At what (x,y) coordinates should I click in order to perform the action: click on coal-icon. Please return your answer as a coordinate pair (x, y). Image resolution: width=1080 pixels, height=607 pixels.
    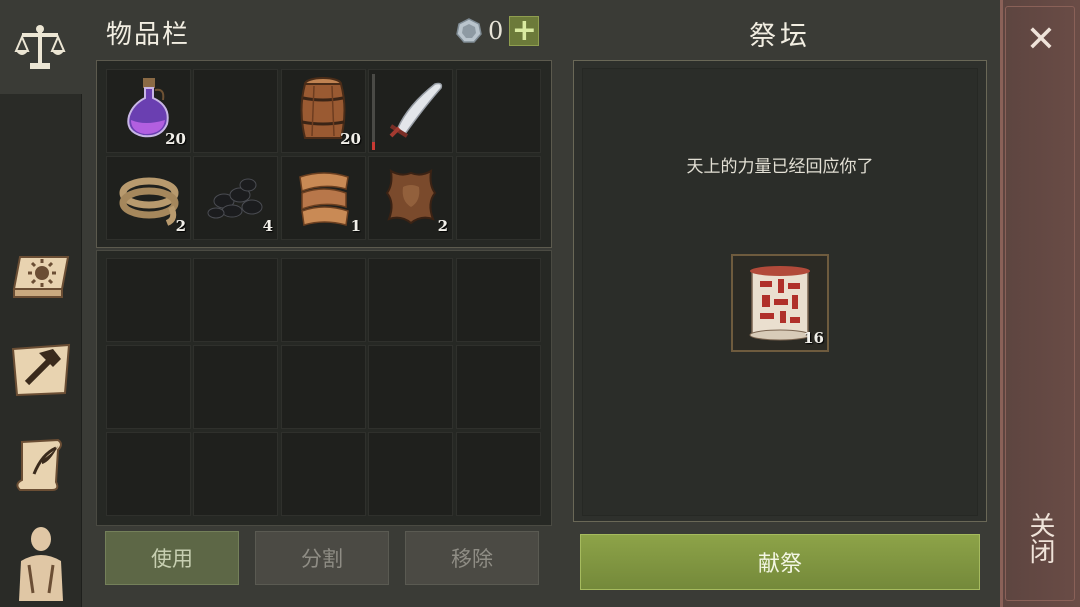
    Looking at the image, I should click on (235, 198).